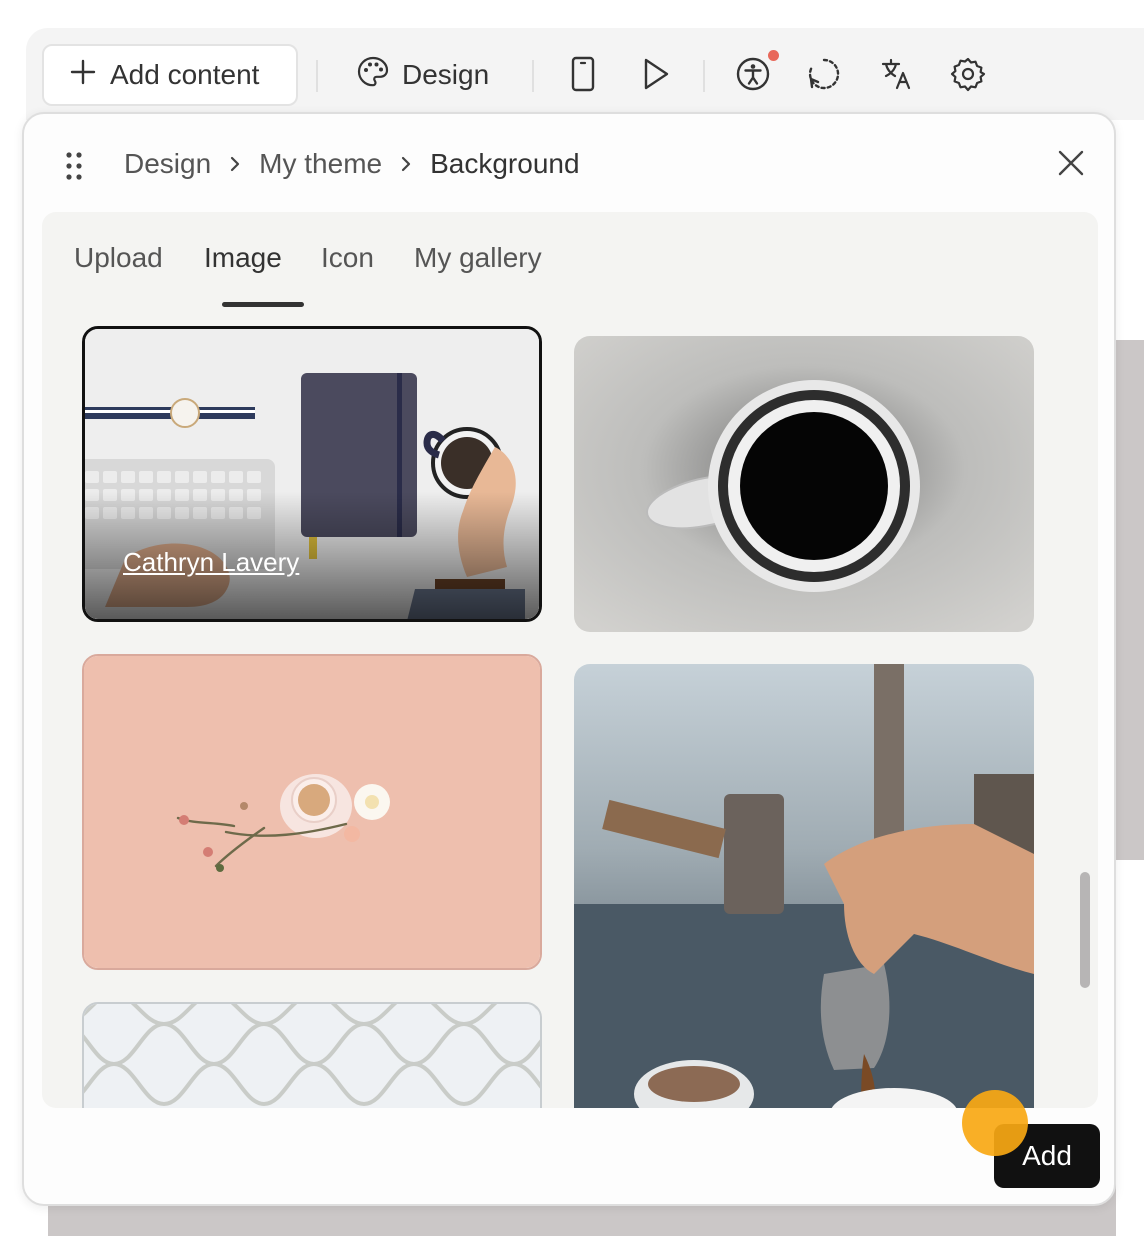 Image resolution: width=1144 pixels, height=1236 pixels. I want to click on history-button, so click(824, 76).